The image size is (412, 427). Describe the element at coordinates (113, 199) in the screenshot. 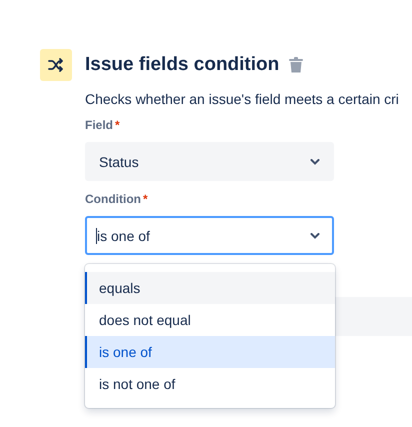

I see `field-label: Condition` at that location.